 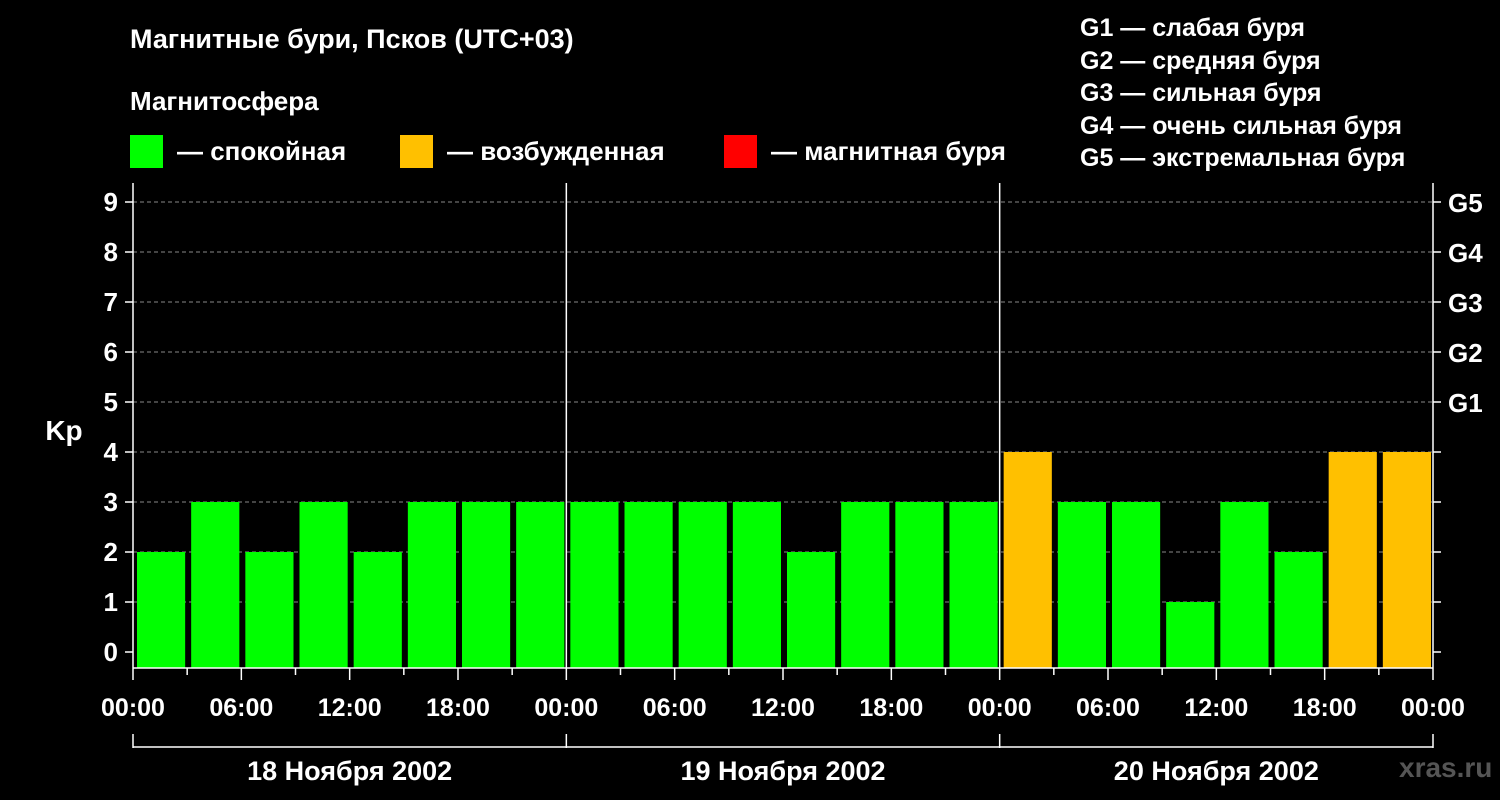 I want to click on y-axis-label: Kp, so click(x=63, y=430).